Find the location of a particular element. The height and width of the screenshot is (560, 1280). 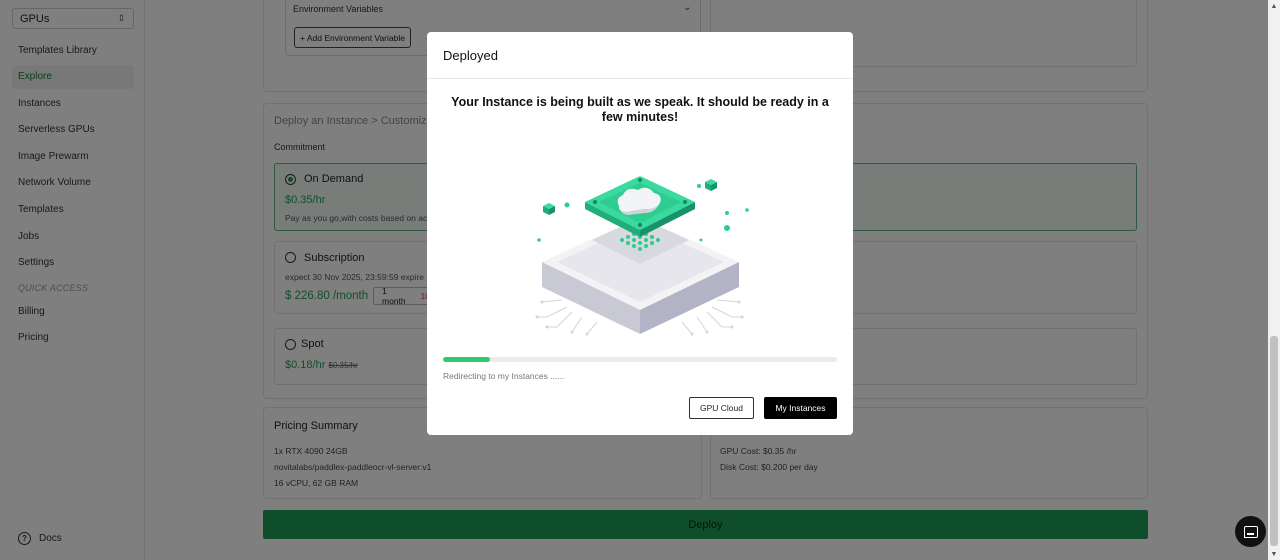

chat-icon is located at coordinates (1250, 531).